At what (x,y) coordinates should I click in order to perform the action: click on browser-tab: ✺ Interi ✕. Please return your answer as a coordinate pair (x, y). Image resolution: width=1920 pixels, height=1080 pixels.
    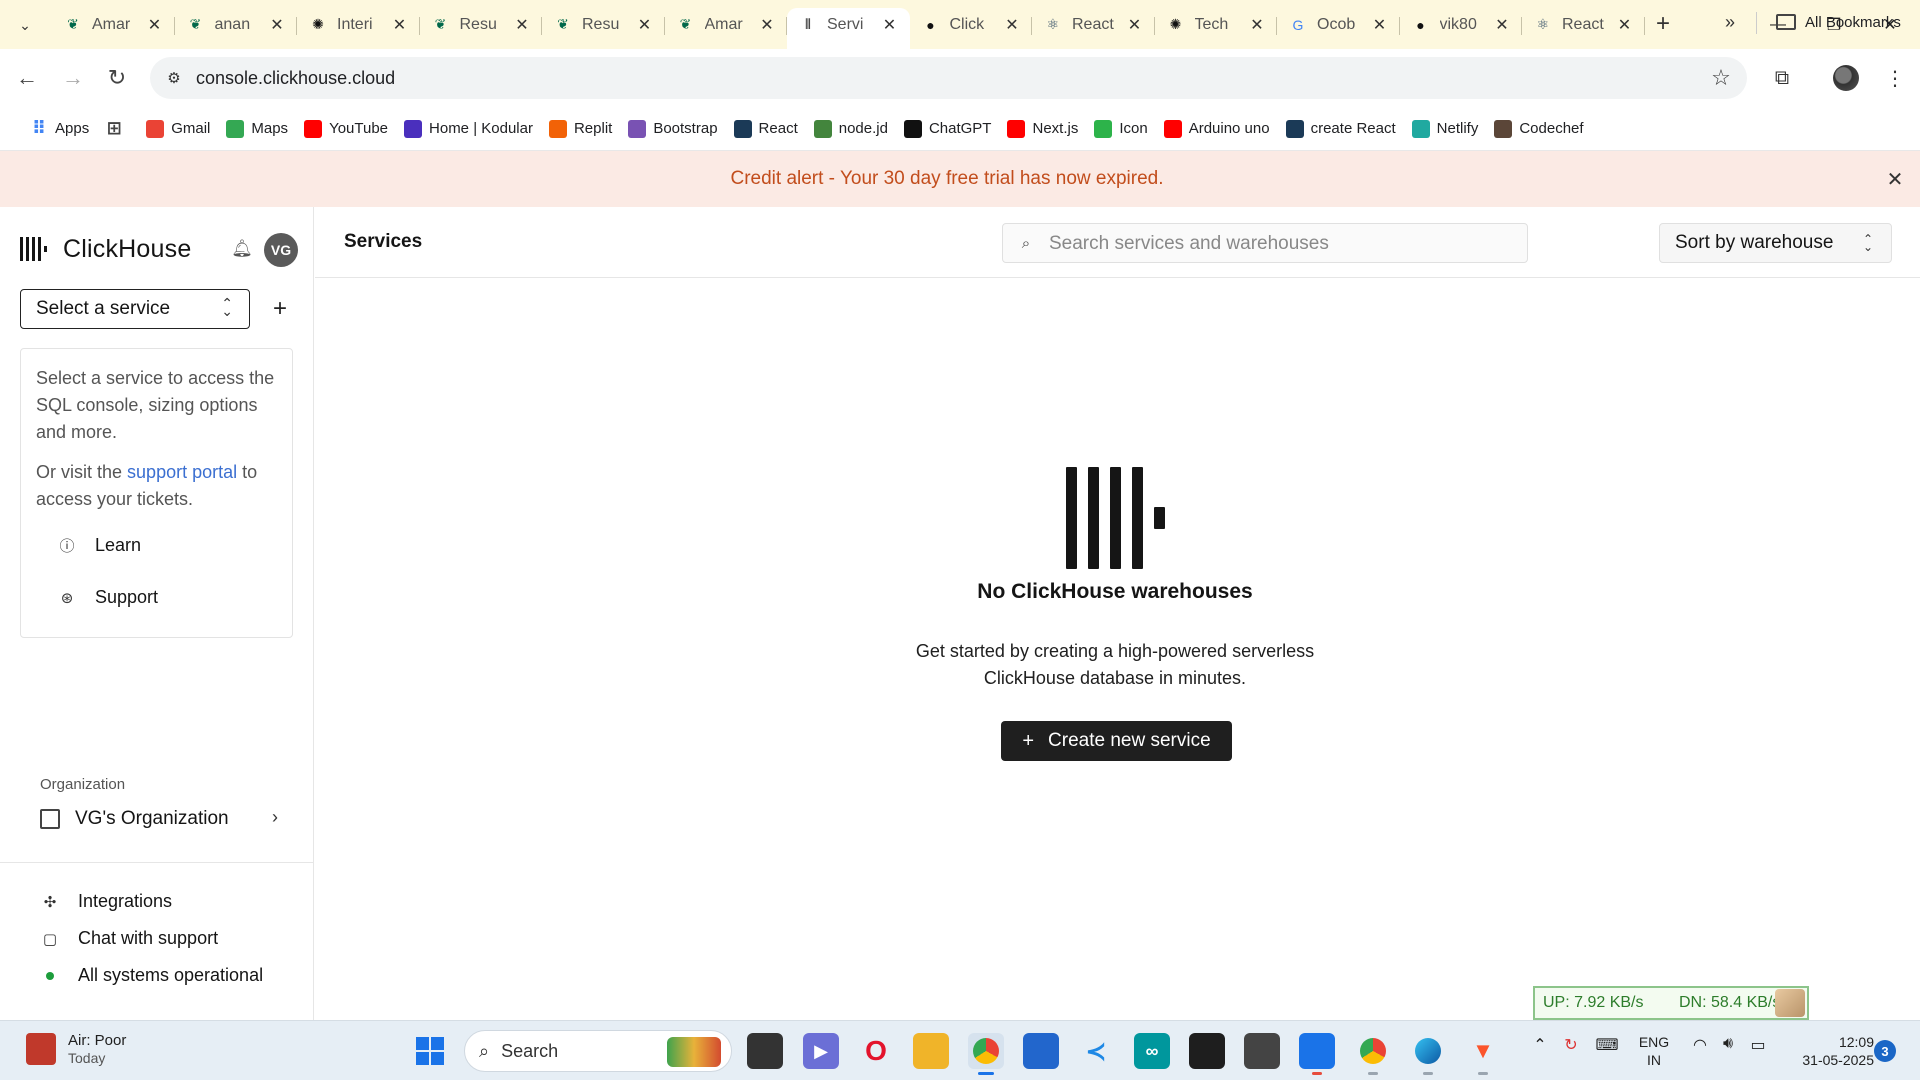
    Looking at the image, I should click on (358, 24).